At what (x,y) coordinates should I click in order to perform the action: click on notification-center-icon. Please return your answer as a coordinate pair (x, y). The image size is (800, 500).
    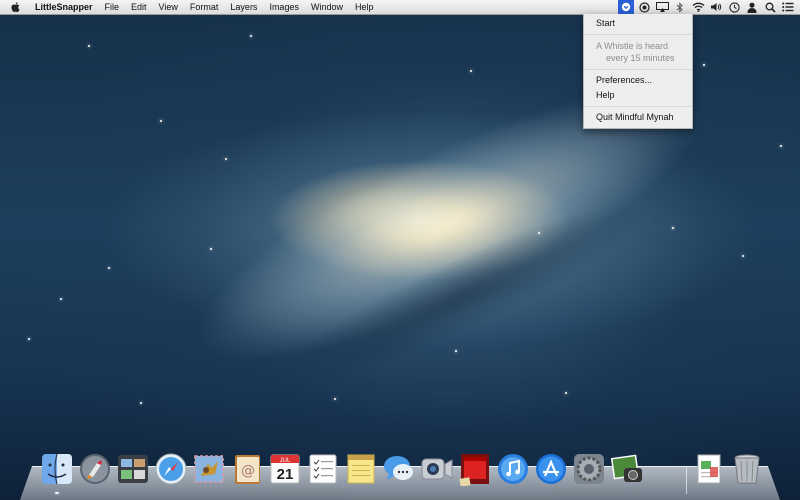
    Looking at the image, I should click on (788, 7).